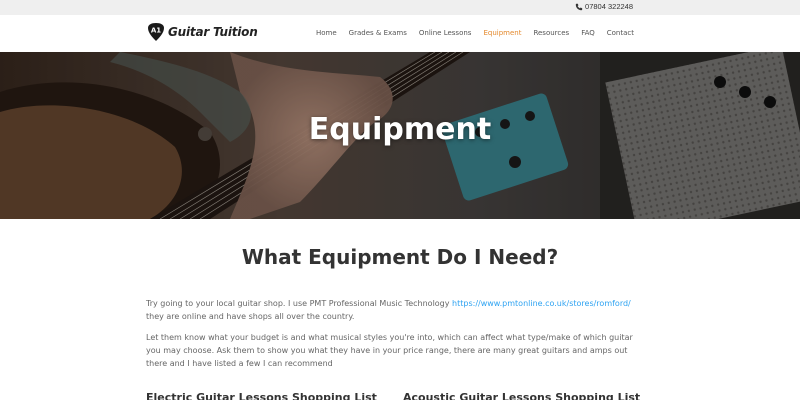 This screenshot has height=400, width=800. What do you see at coordinates (400, 7) in the screenshot?
I see `top-bar: 07804 322248` at bounding box center [400, 7].